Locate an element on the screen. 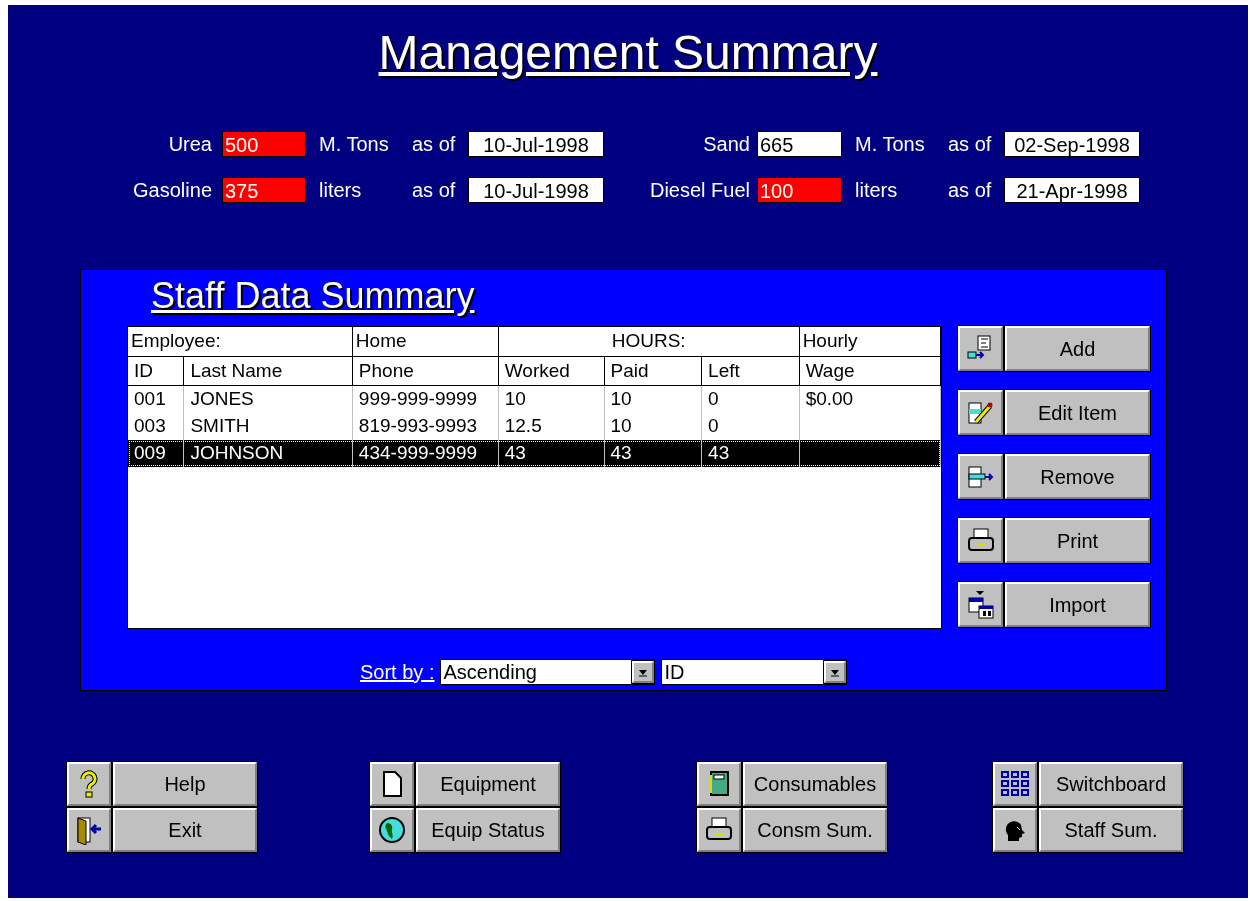 The image size is (1250, 901). sort-field-dropdown: ID is located at coordinates (754, 672).